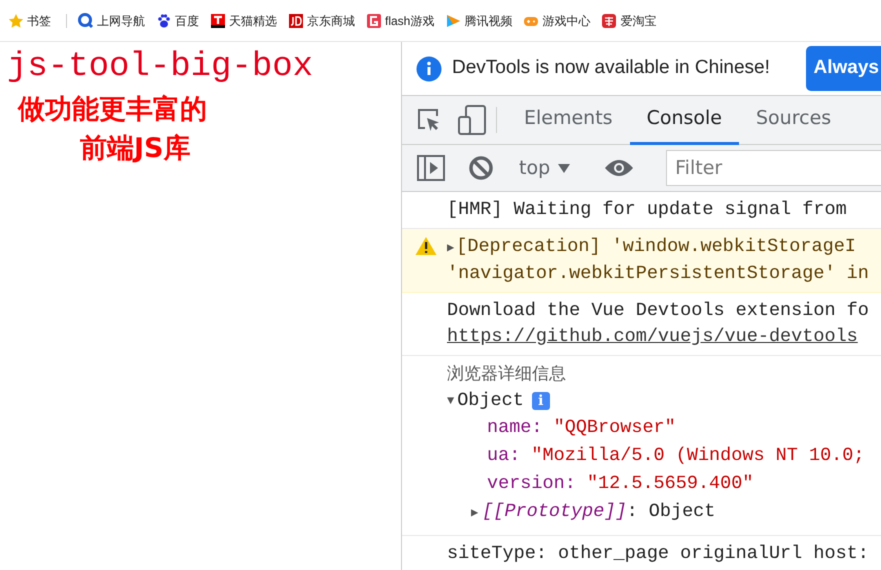  I want to click on clear-console-button, so click(481, 168).